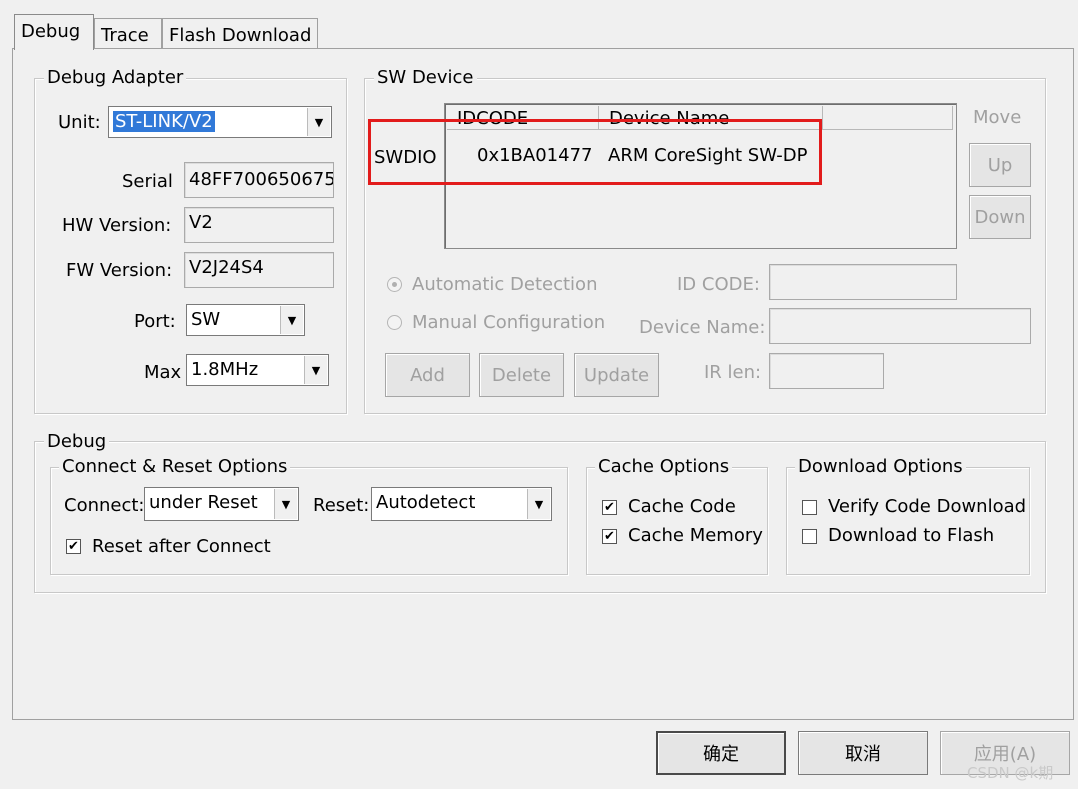 Image resolution: width=1078 pixels, height=789 pixels. I want to click on connect-label: Connect:, so click(104, 505).